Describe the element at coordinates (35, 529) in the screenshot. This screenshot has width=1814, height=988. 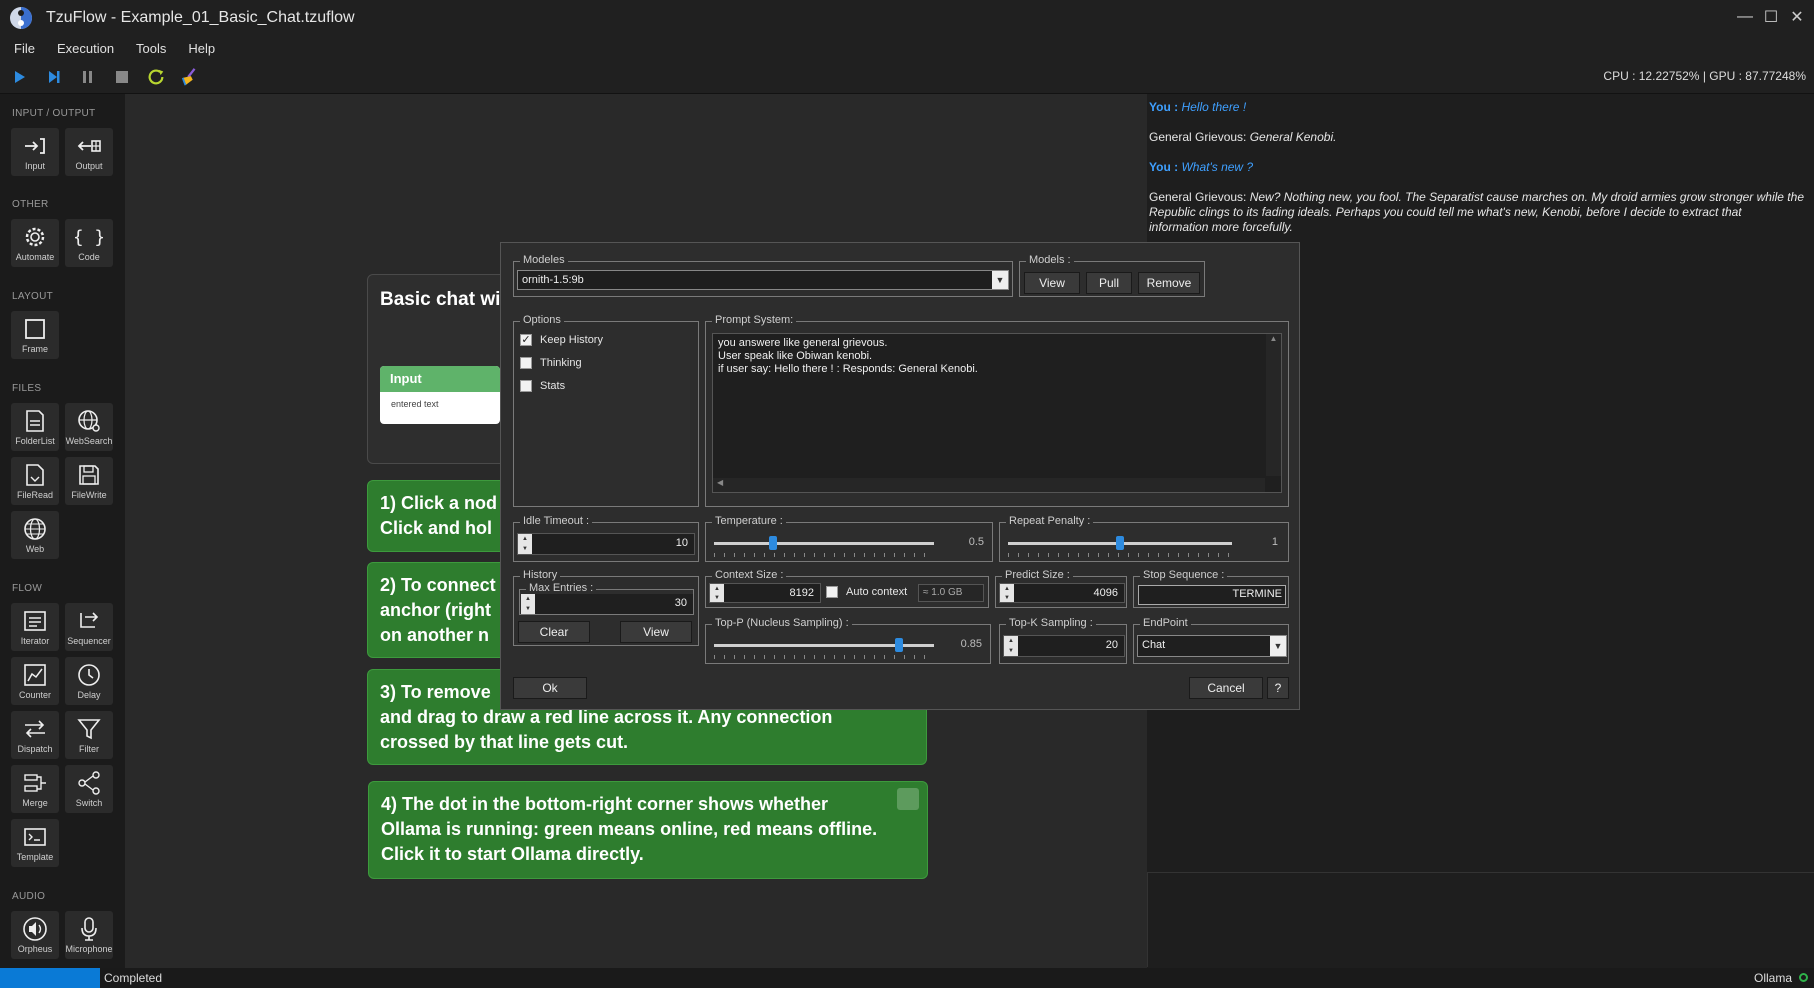
I see `globe-icon` at that location.